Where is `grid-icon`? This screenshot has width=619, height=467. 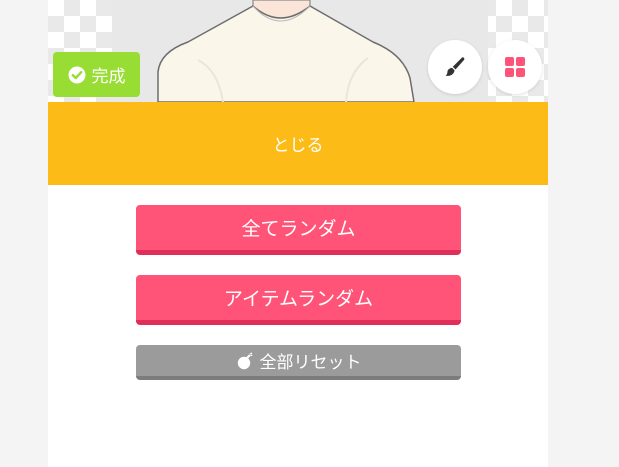 grid-icon is located at coordinates (515, 67).